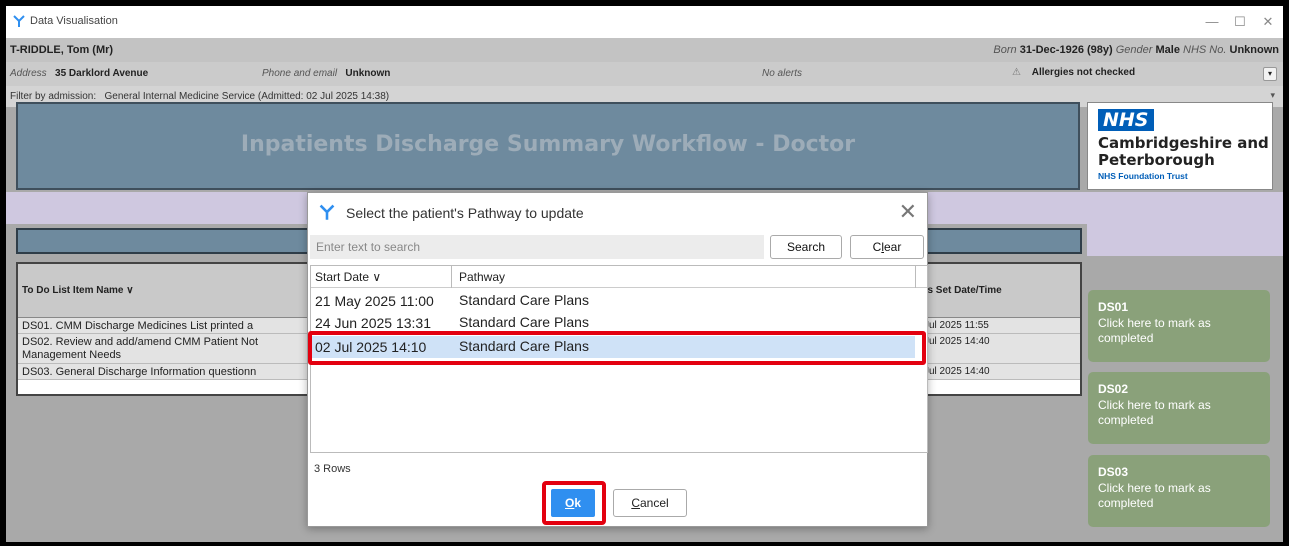 The height and width of the screenshot is (546, 1289). Describe the element at coordinates (806, 247) in the screenshot. I see `search-button: Search` at that location.